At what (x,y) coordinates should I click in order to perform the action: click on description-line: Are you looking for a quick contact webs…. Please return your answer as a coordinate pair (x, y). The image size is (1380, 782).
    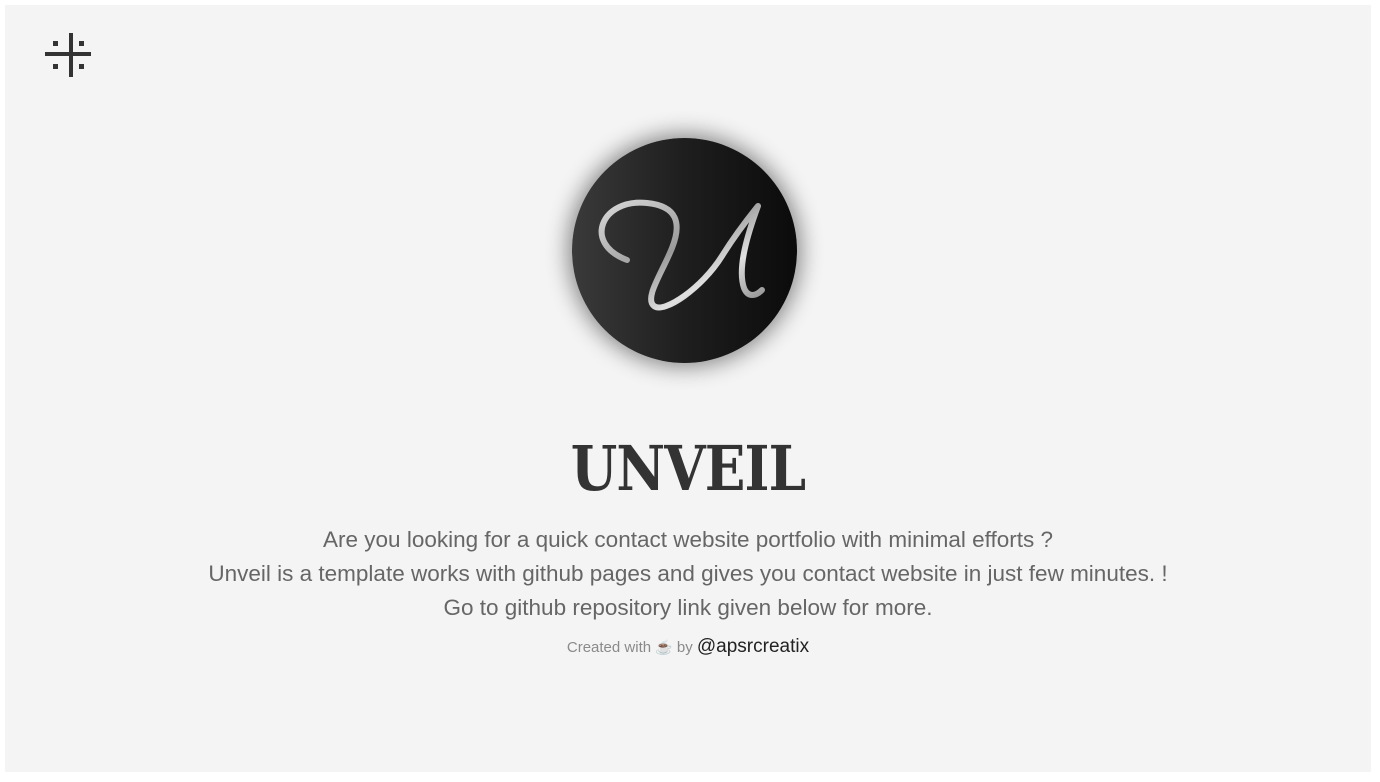
    Looking at the image, I should click on (688, 539).